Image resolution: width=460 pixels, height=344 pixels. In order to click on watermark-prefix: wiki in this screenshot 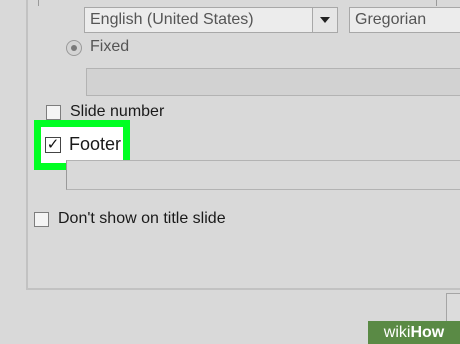, I will do `click(397, 332)`.